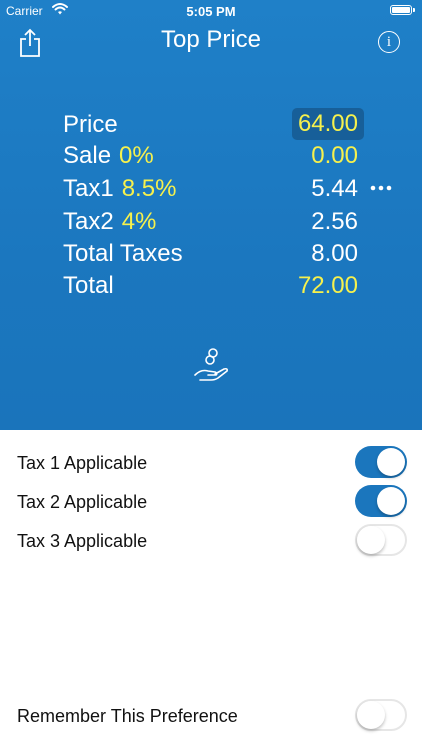 The height and width of the screenshot is (750, 422). I want to click on sale-row: Sale 0% 0.00, so click(210, 158).